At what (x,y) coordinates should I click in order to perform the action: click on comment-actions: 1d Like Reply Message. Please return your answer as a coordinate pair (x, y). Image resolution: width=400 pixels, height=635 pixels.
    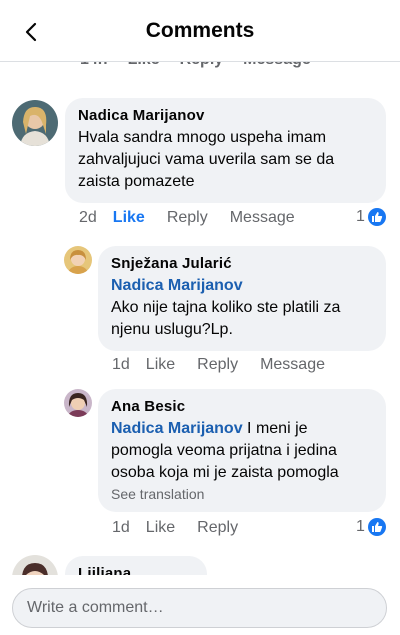
    Looking at the image, I should click on (229, 365).